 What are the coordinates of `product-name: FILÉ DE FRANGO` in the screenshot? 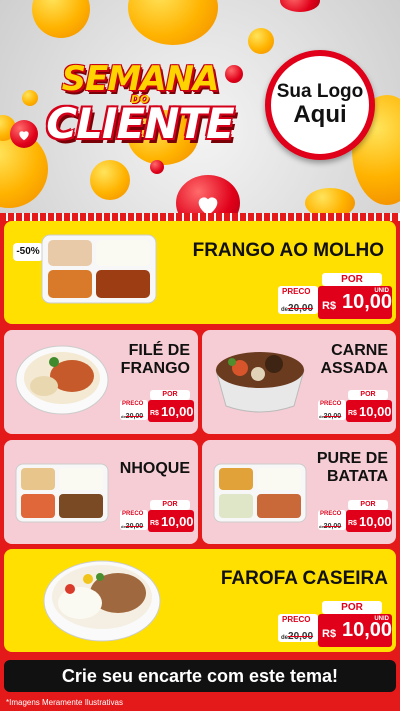 It's located at (155, 359).